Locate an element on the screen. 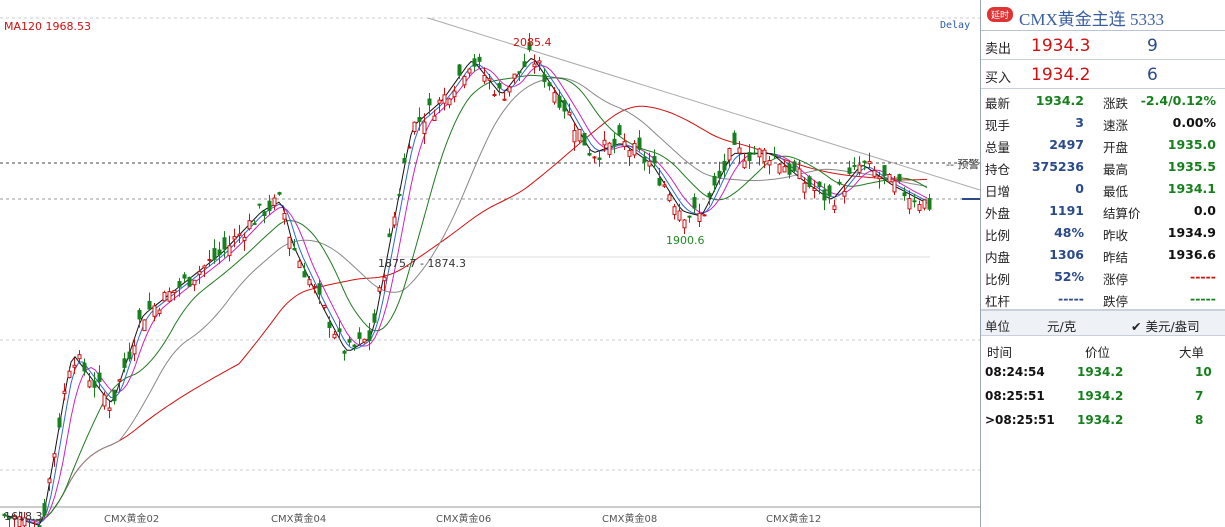  high-price-label: 2085.4 is located at coordinates (532, 42).